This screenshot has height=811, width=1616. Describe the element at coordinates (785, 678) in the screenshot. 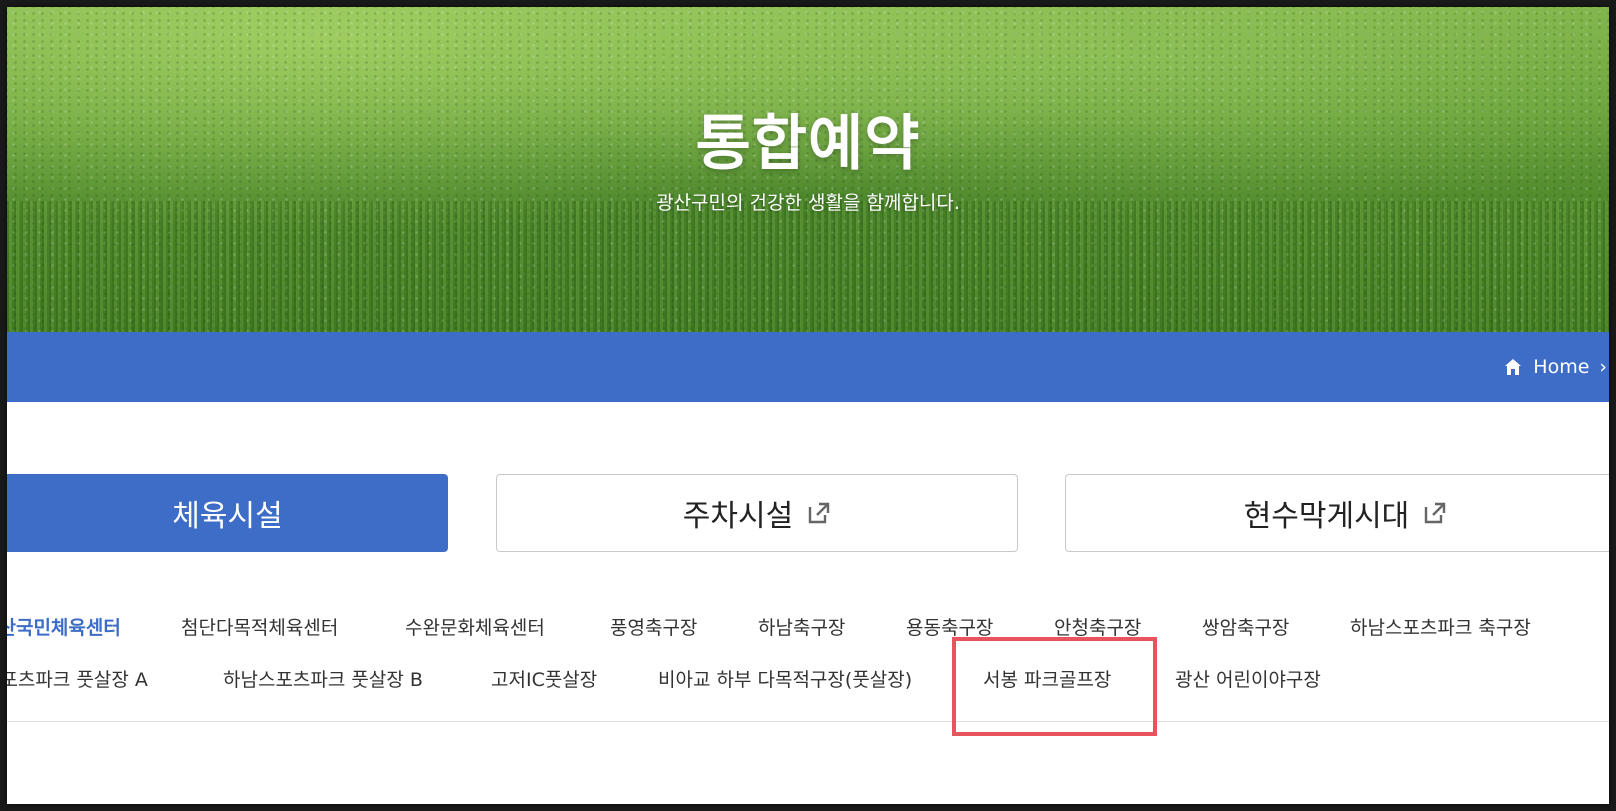

I see `facility-tab-biagyo-field: 비아교 하부 다목적구장(풋살장)` at that location.